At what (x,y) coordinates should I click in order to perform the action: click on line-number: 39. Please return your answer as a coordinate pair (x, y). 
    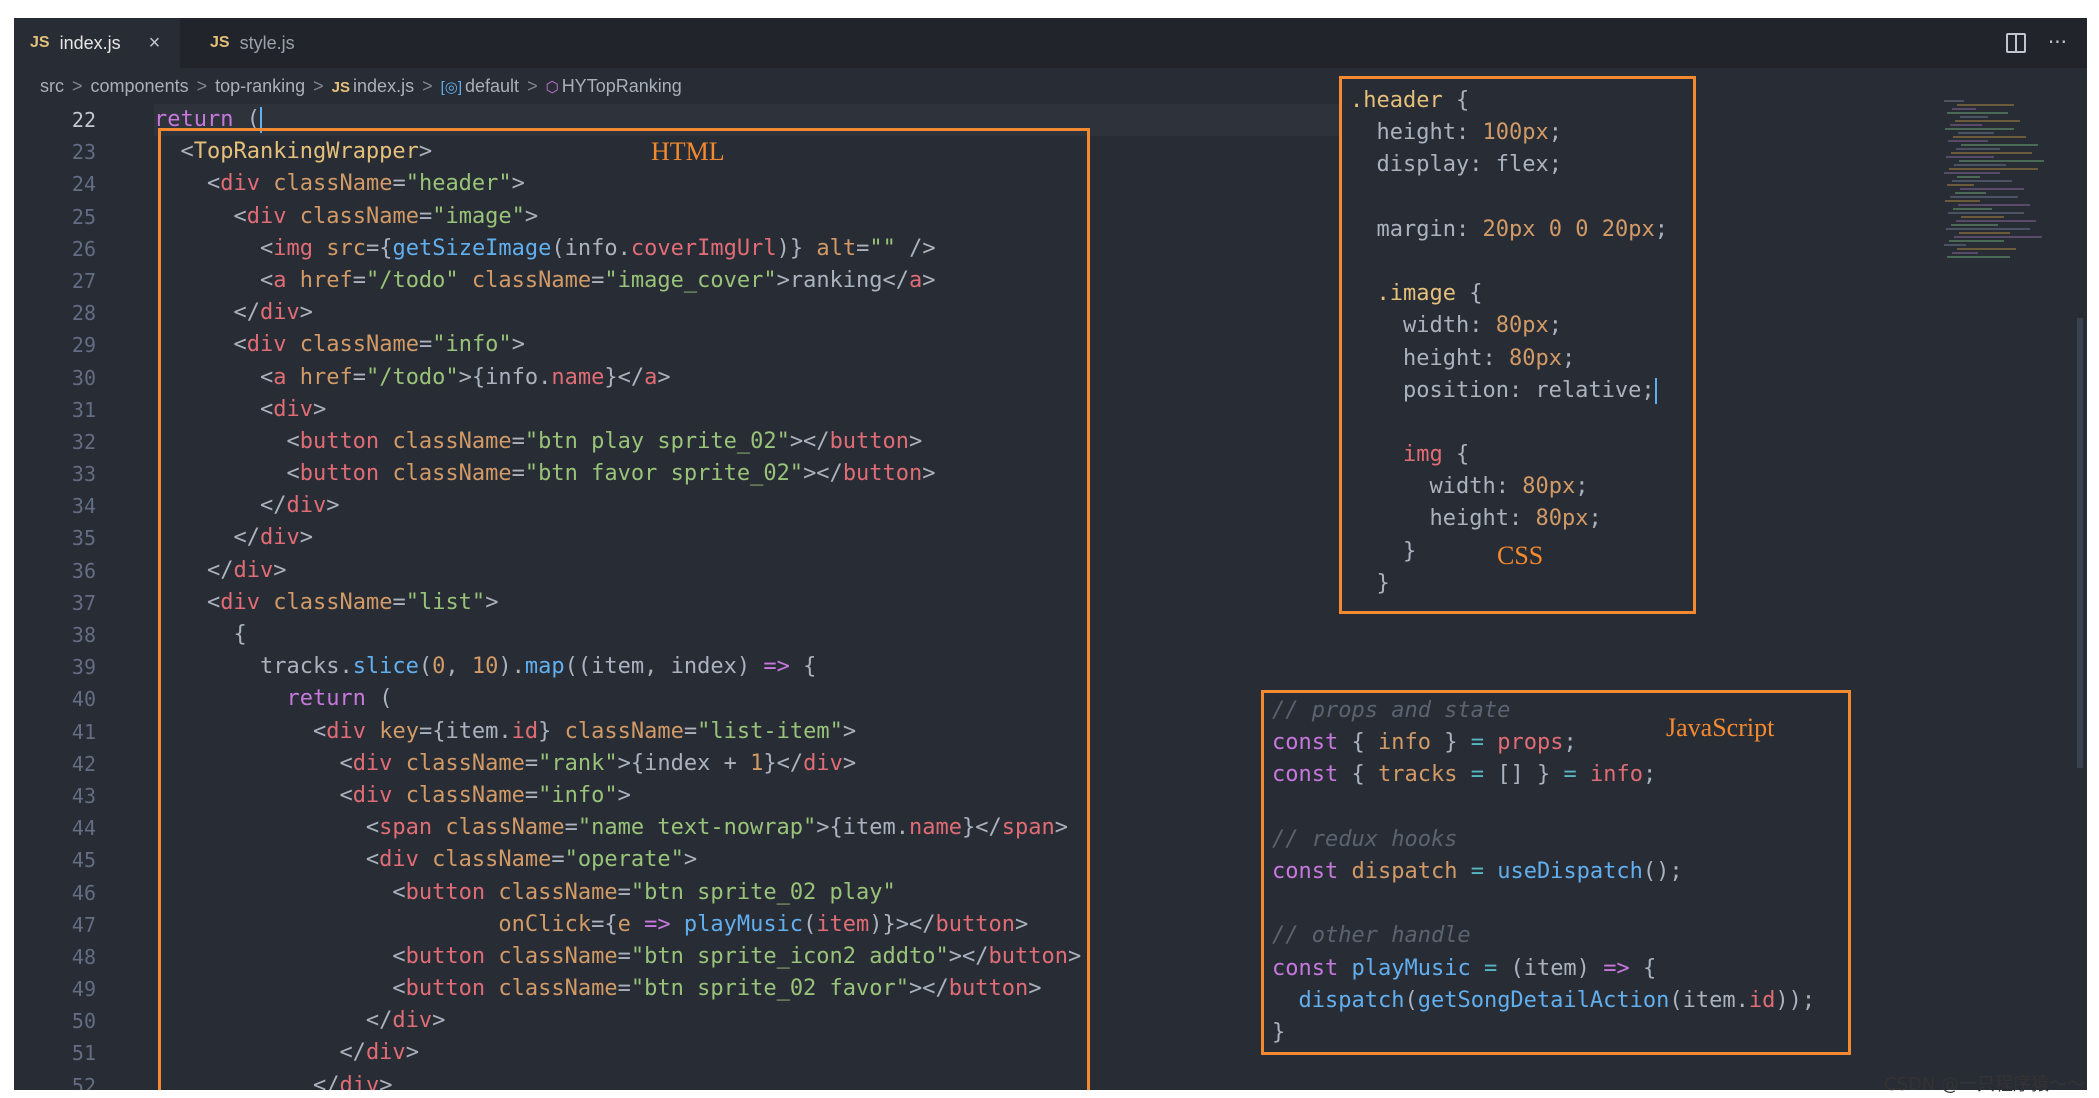
    Looking at the image, I should click on (83, 667).